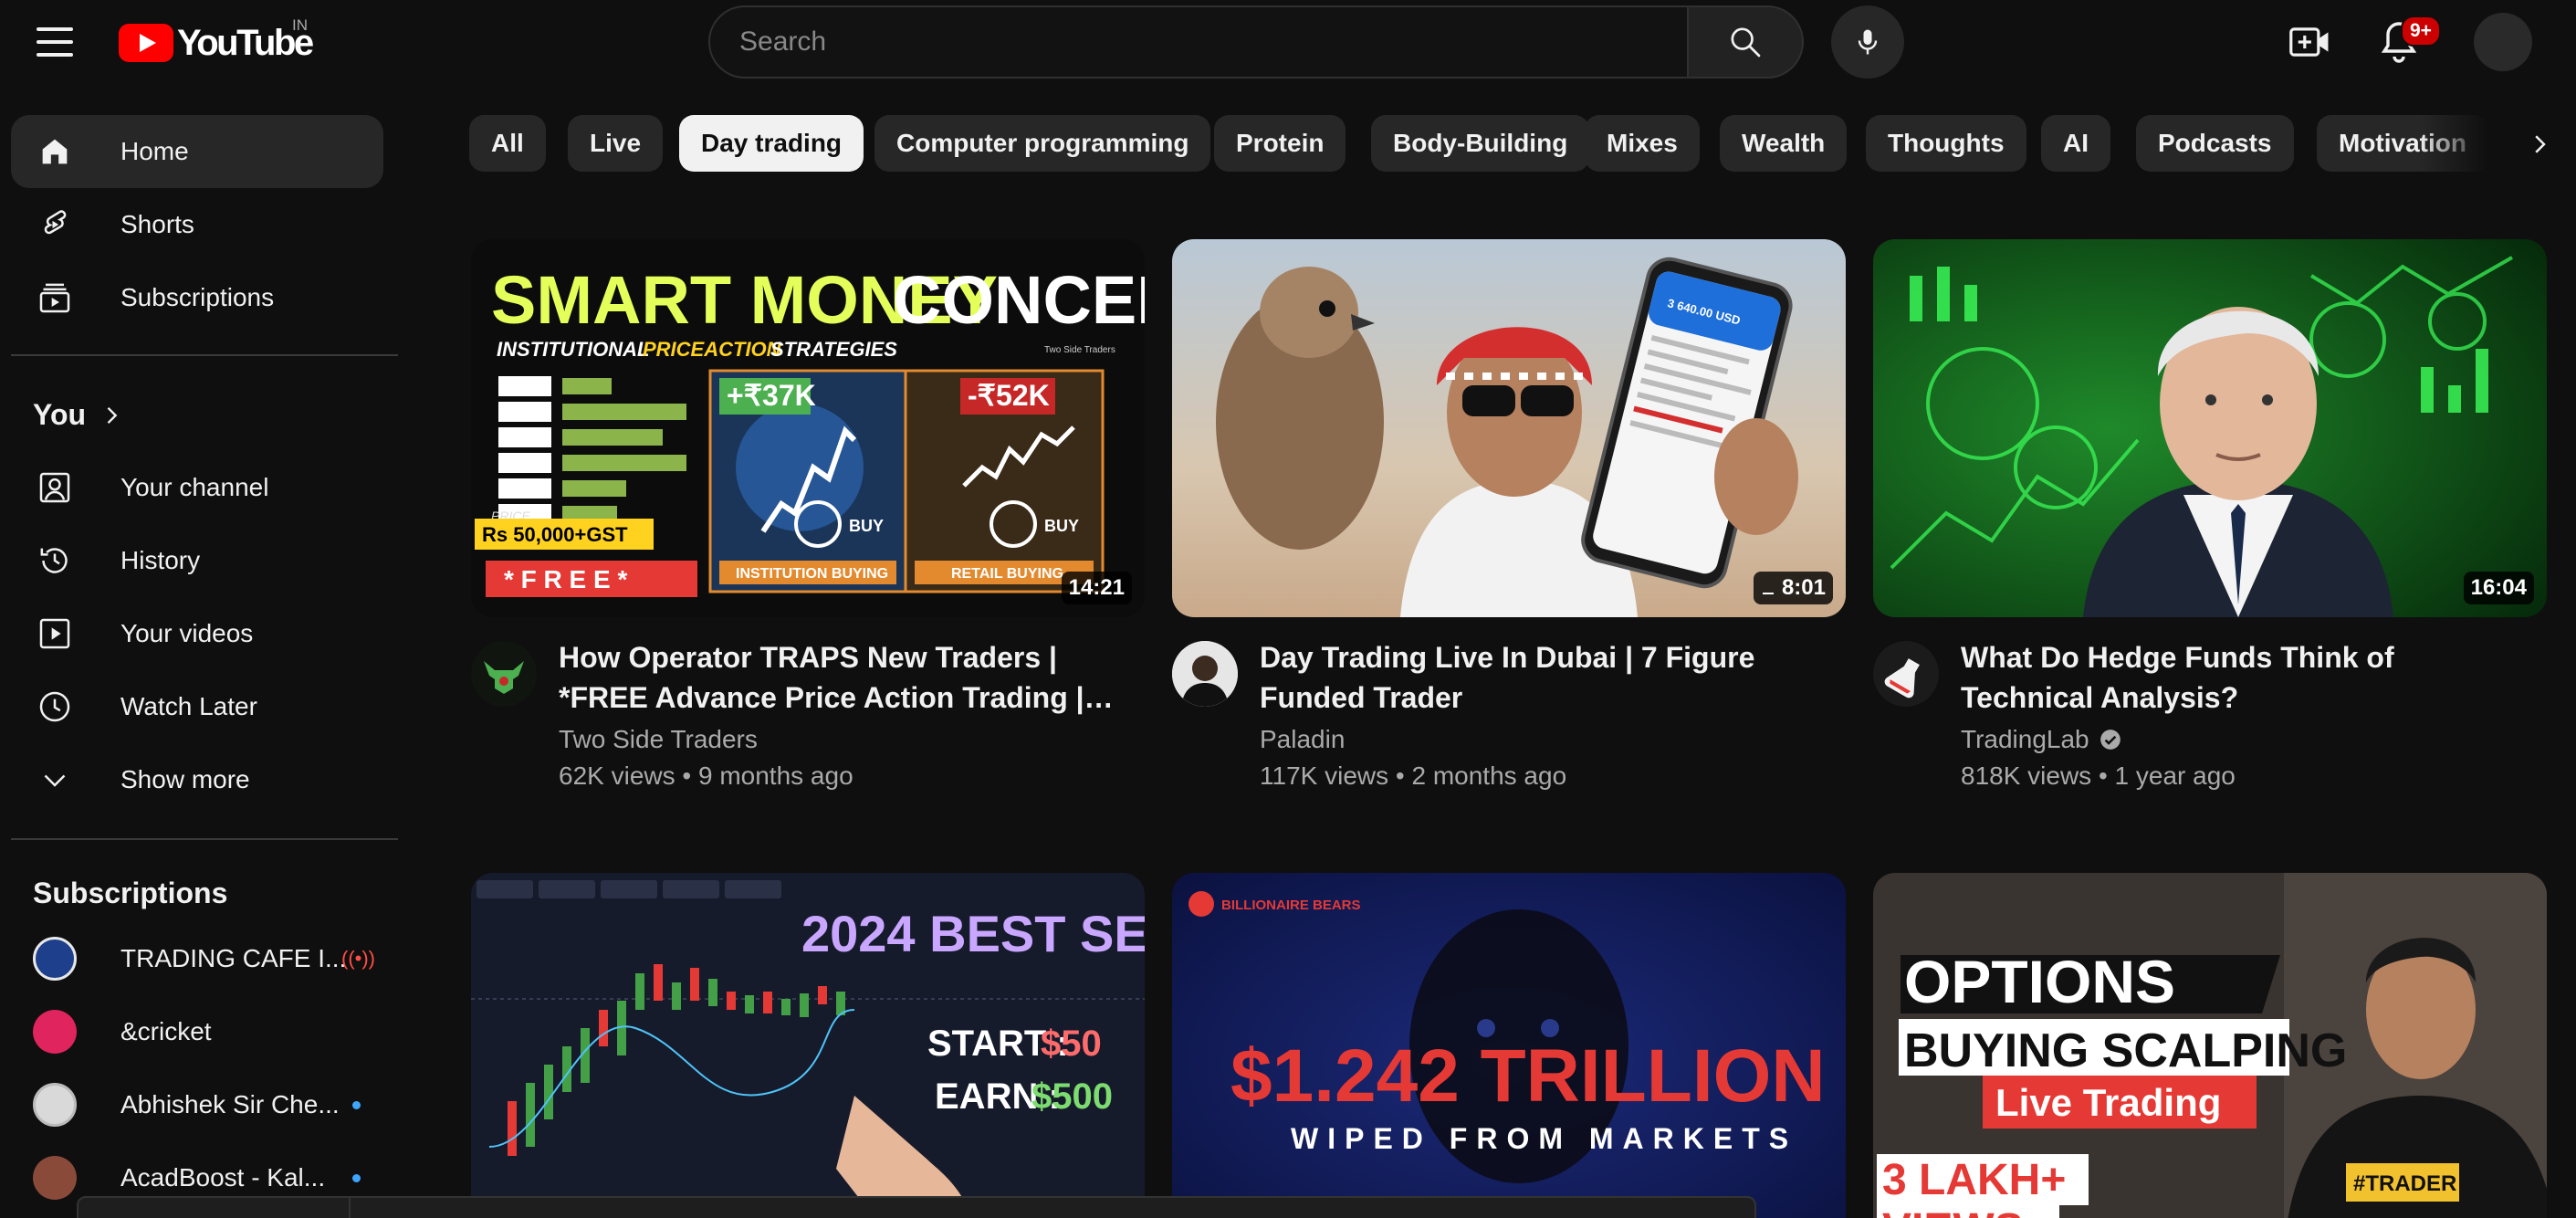 The width and height of the screenshot is (2576, 1218). What do you see at coordinates (300, 25) in the screenshot?
I see `country-code: IN` at bounding box center [300, 25].